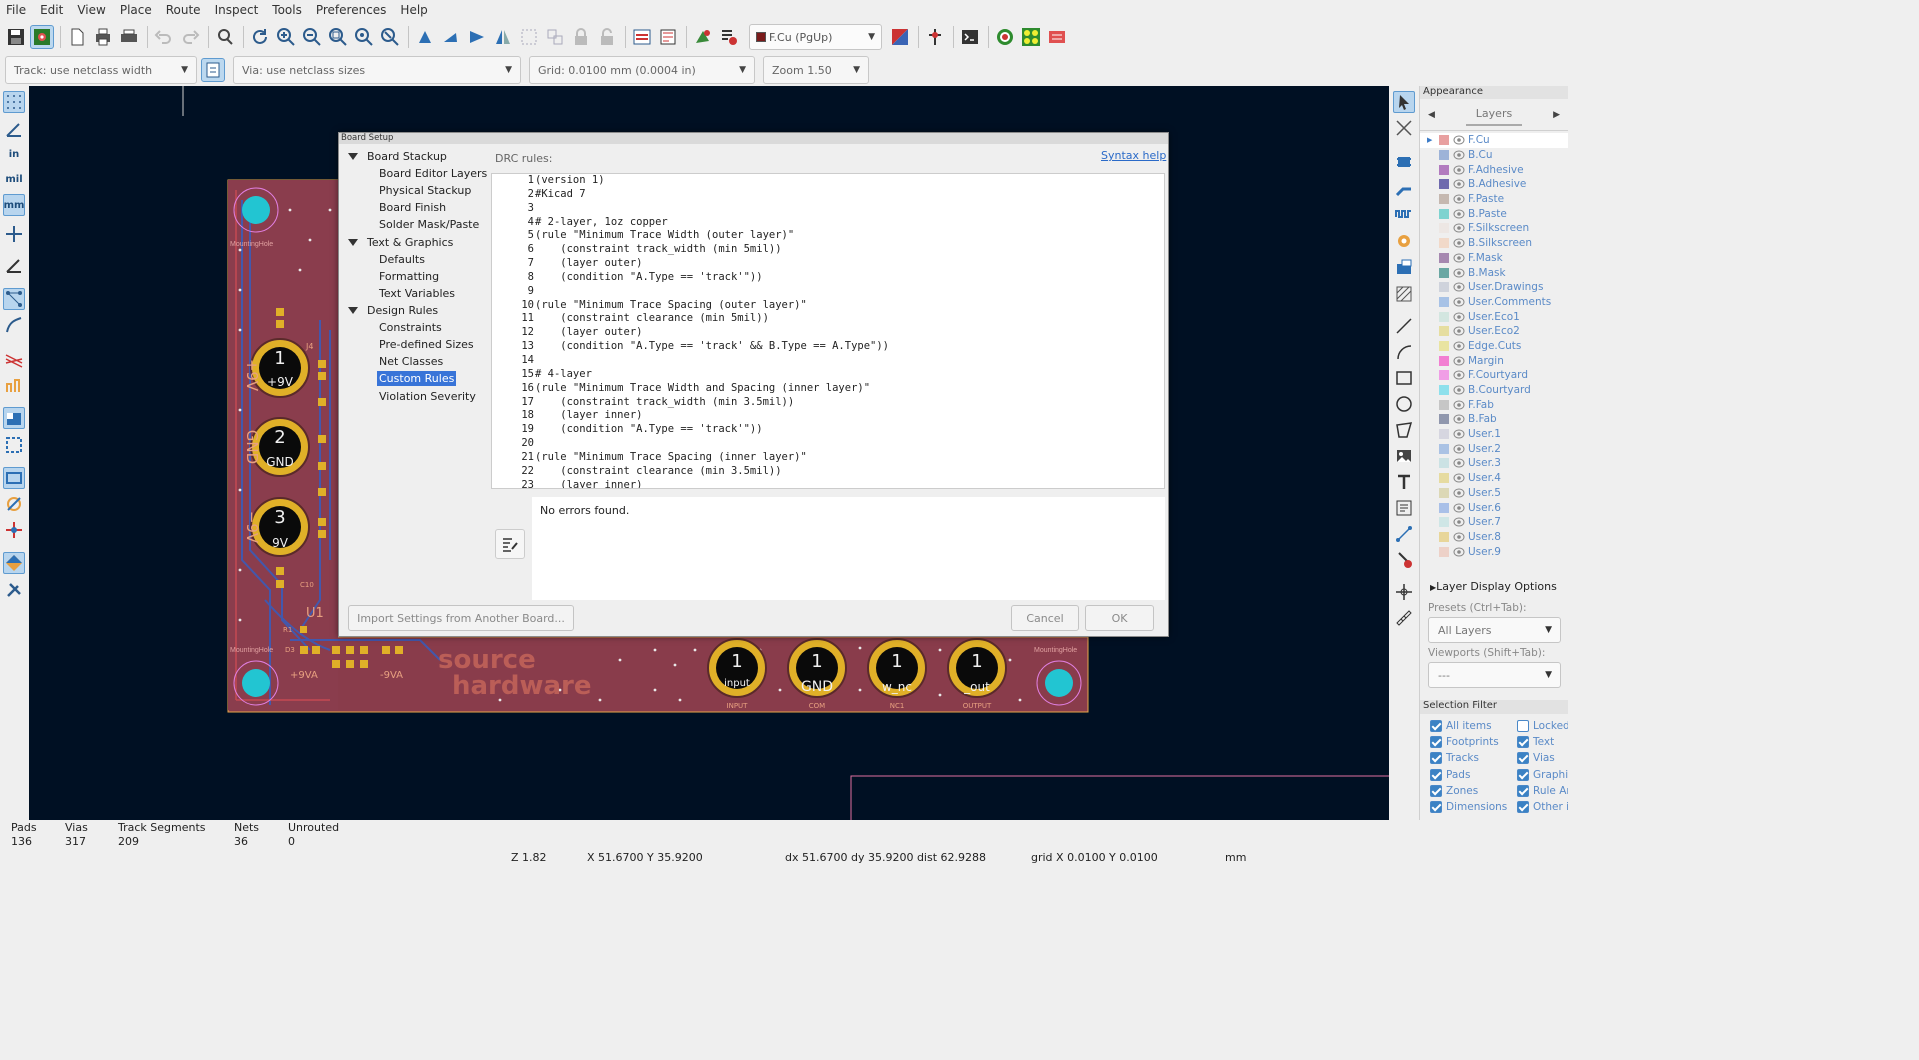  I want to click on pads-outline-icon, so click(14, 478).